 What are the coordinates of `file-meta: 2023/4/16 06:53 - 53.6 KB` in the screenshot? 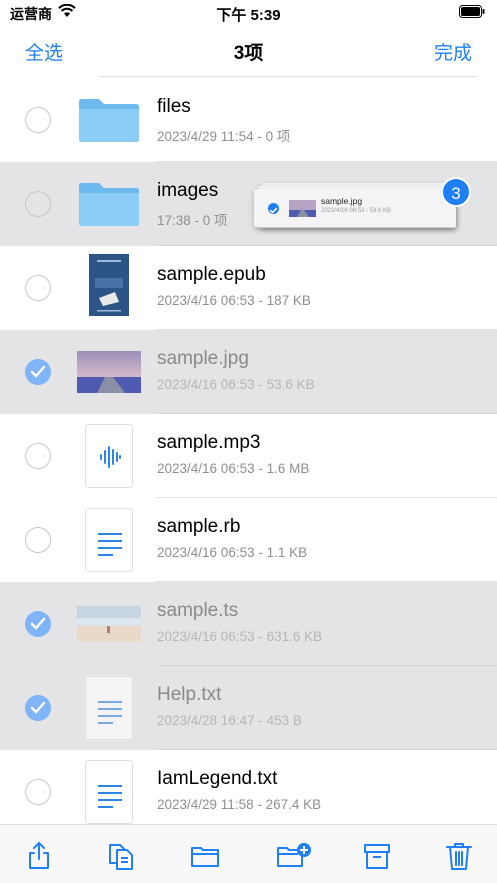 It's located at (236, 384).